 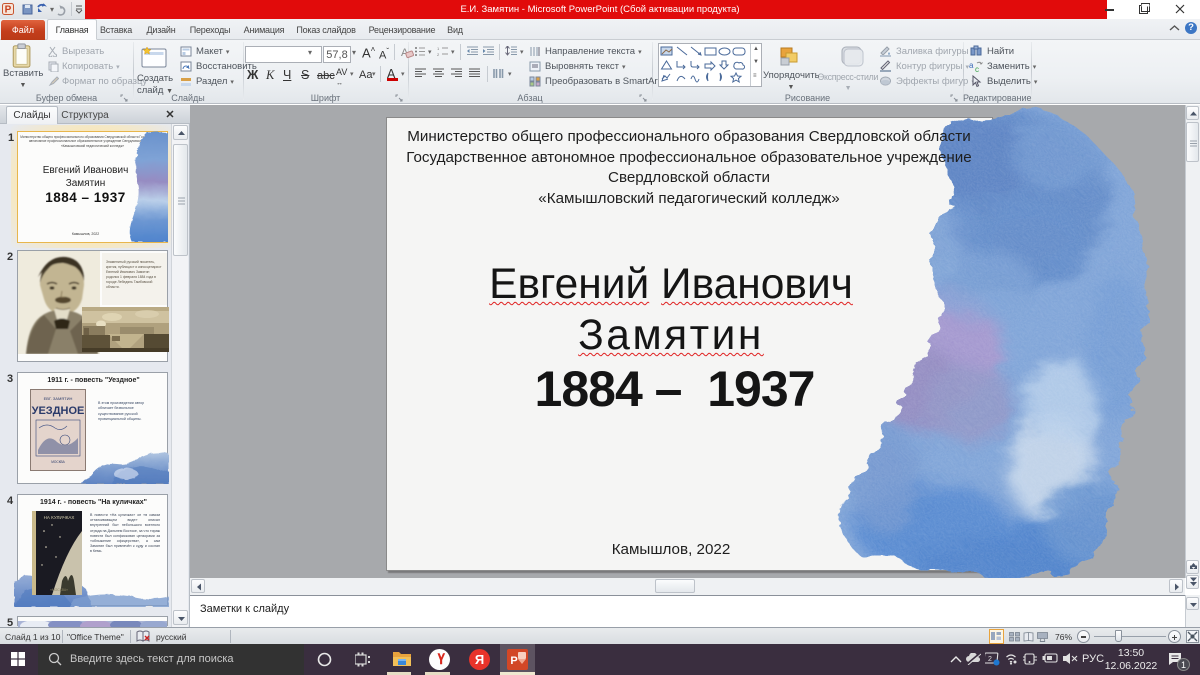 I want to click on svg-text: МОСКВА, so click(x=58, y=462).